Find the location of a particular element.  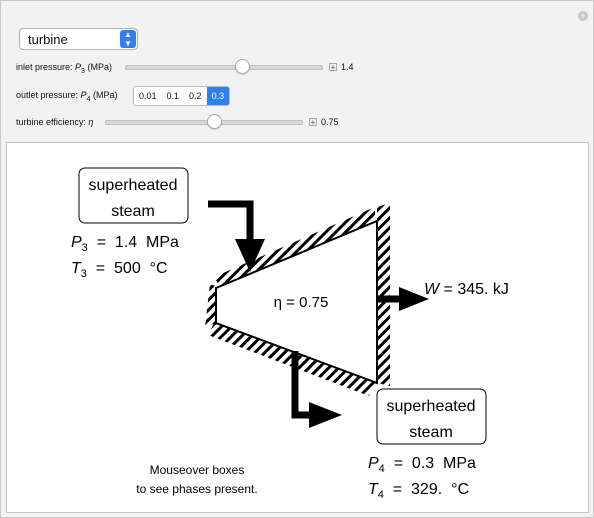

inlet-pipe is located at coordinates (231, 220).